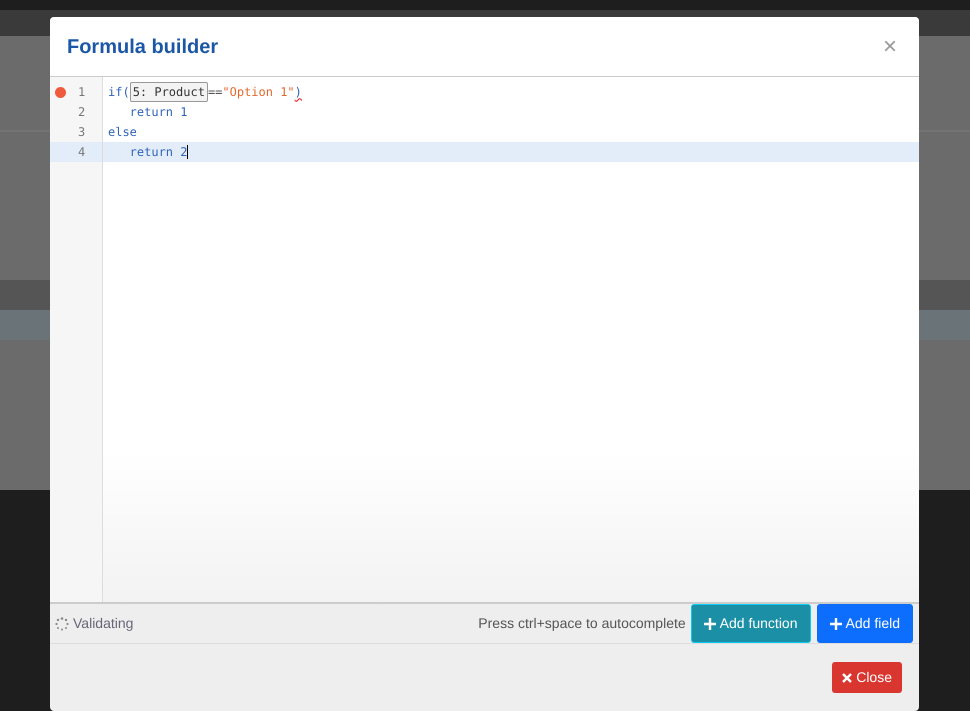 This screenshot has height=711, width=970. Describe the element at coordinates (60, 92) in the screenshot. I see `error-marker-icon` at that location.